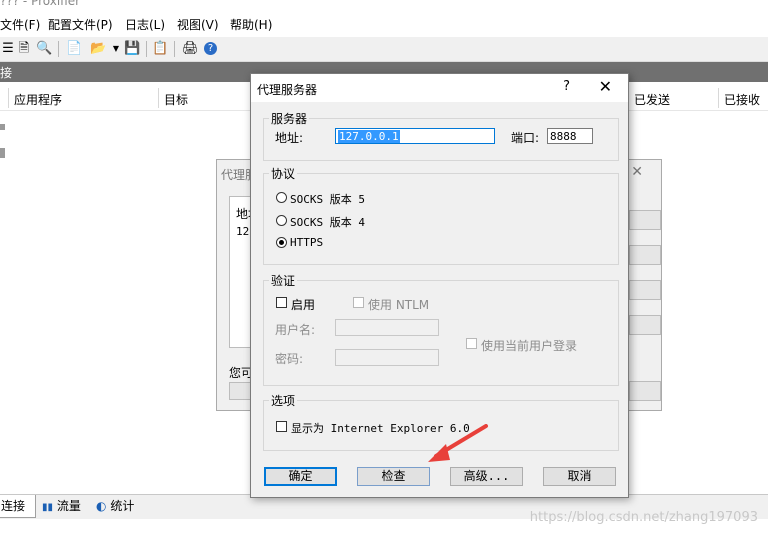 Image resolution: width=768 pixels, height=538 pixels. Describe the element at coordinates (283, 400) in the screenshot. I see `options-group-label: 选项` at that location.